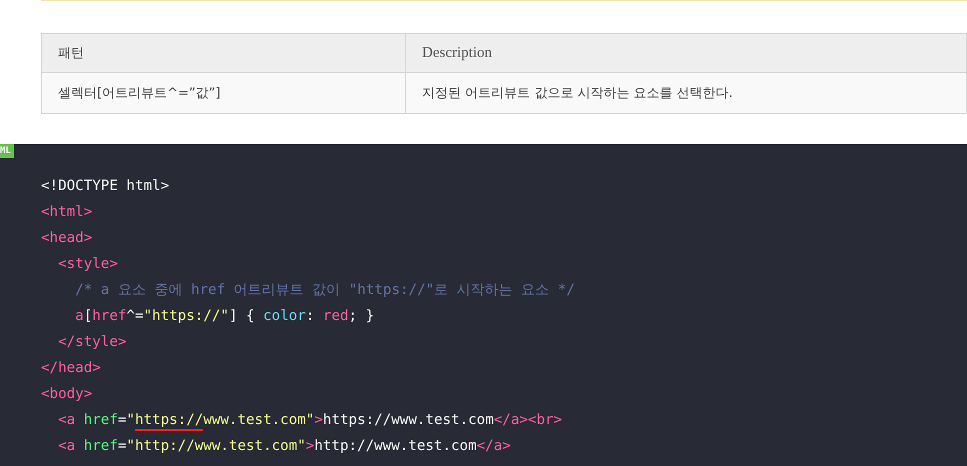 This screenshot has width=967, height=466. I want to click on code-line: </head>, so click(71, 368).